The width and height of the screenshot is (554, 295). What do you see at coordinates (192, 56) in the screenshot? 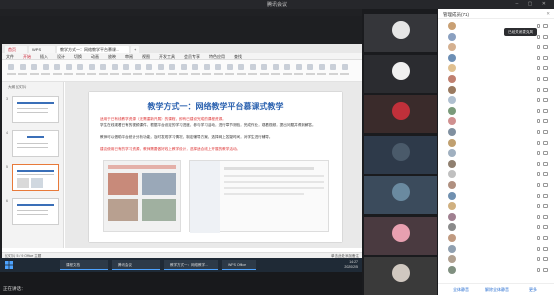
I see `menu-item: 会员专享` at bounding box center [192, 56].